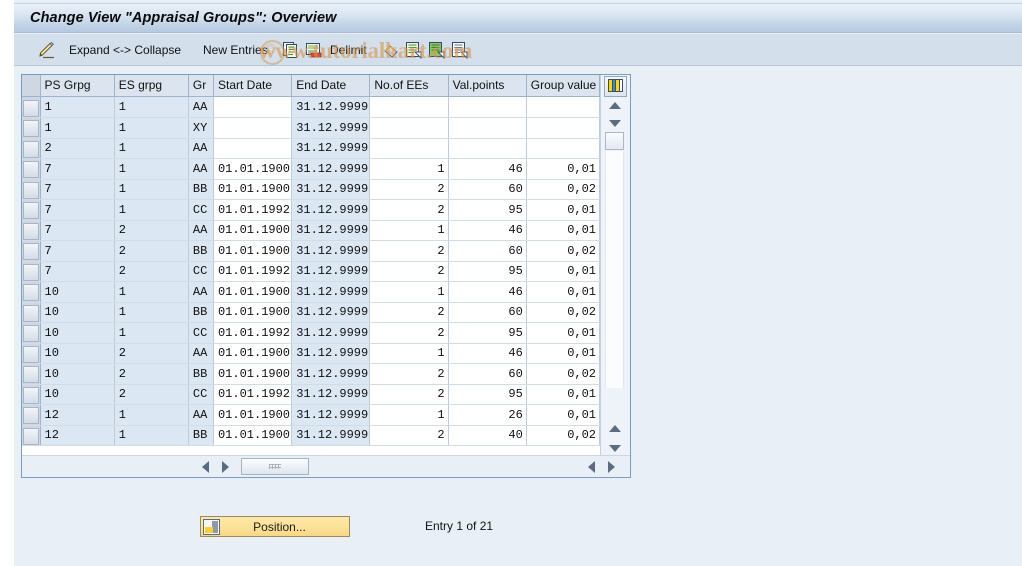  What do you see at coordinates (235, 50) in the screenshot?
I see `new-entries-button: New Entries` at bounding box center [235, 50].